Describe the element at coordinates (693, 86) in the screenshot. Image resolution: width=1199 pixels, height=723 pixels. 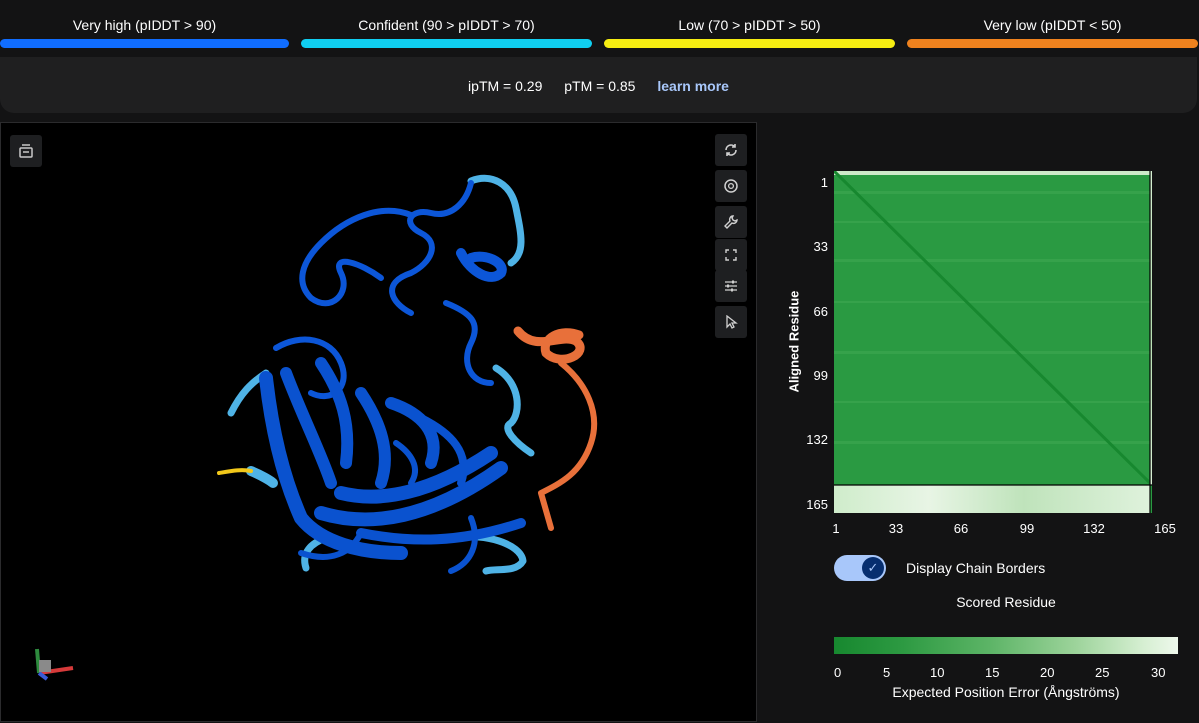
I see `learn-more-link: learn more` at that location.